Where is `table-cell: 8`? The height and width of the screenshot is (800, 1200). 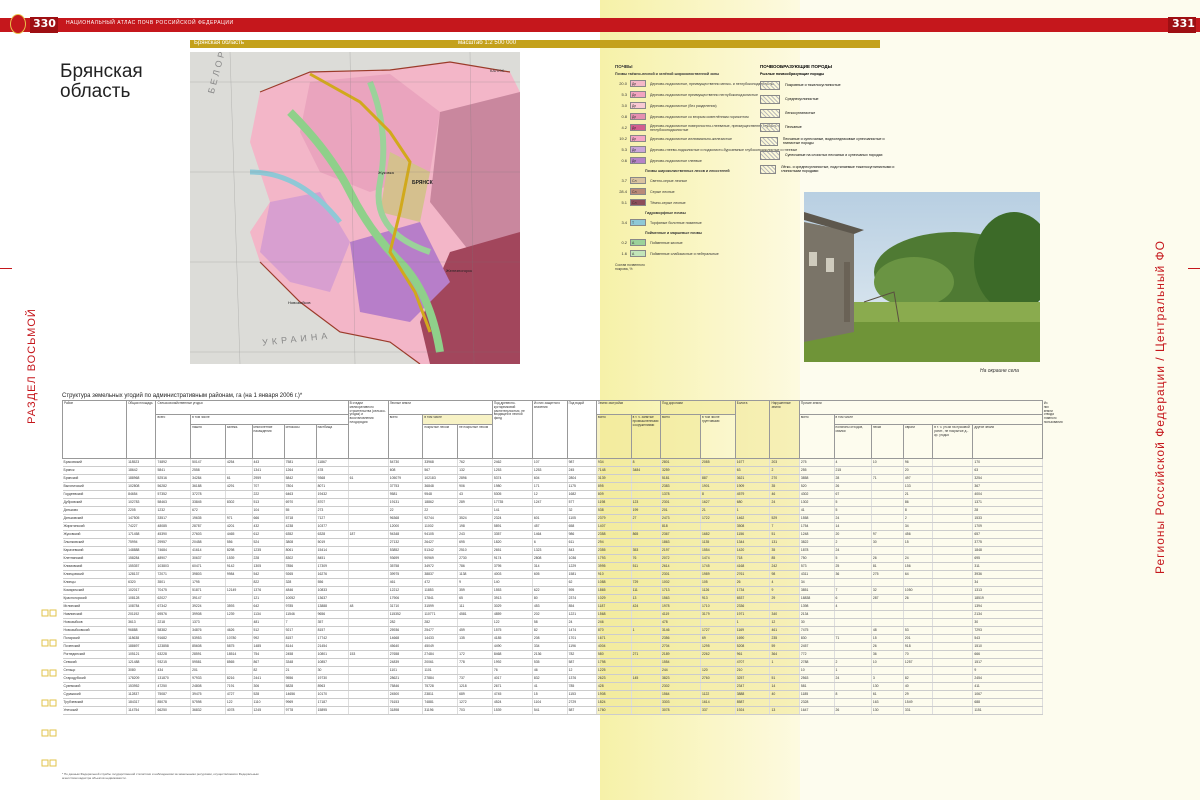
table-cell: 8 is located at coordinates (853, 694).